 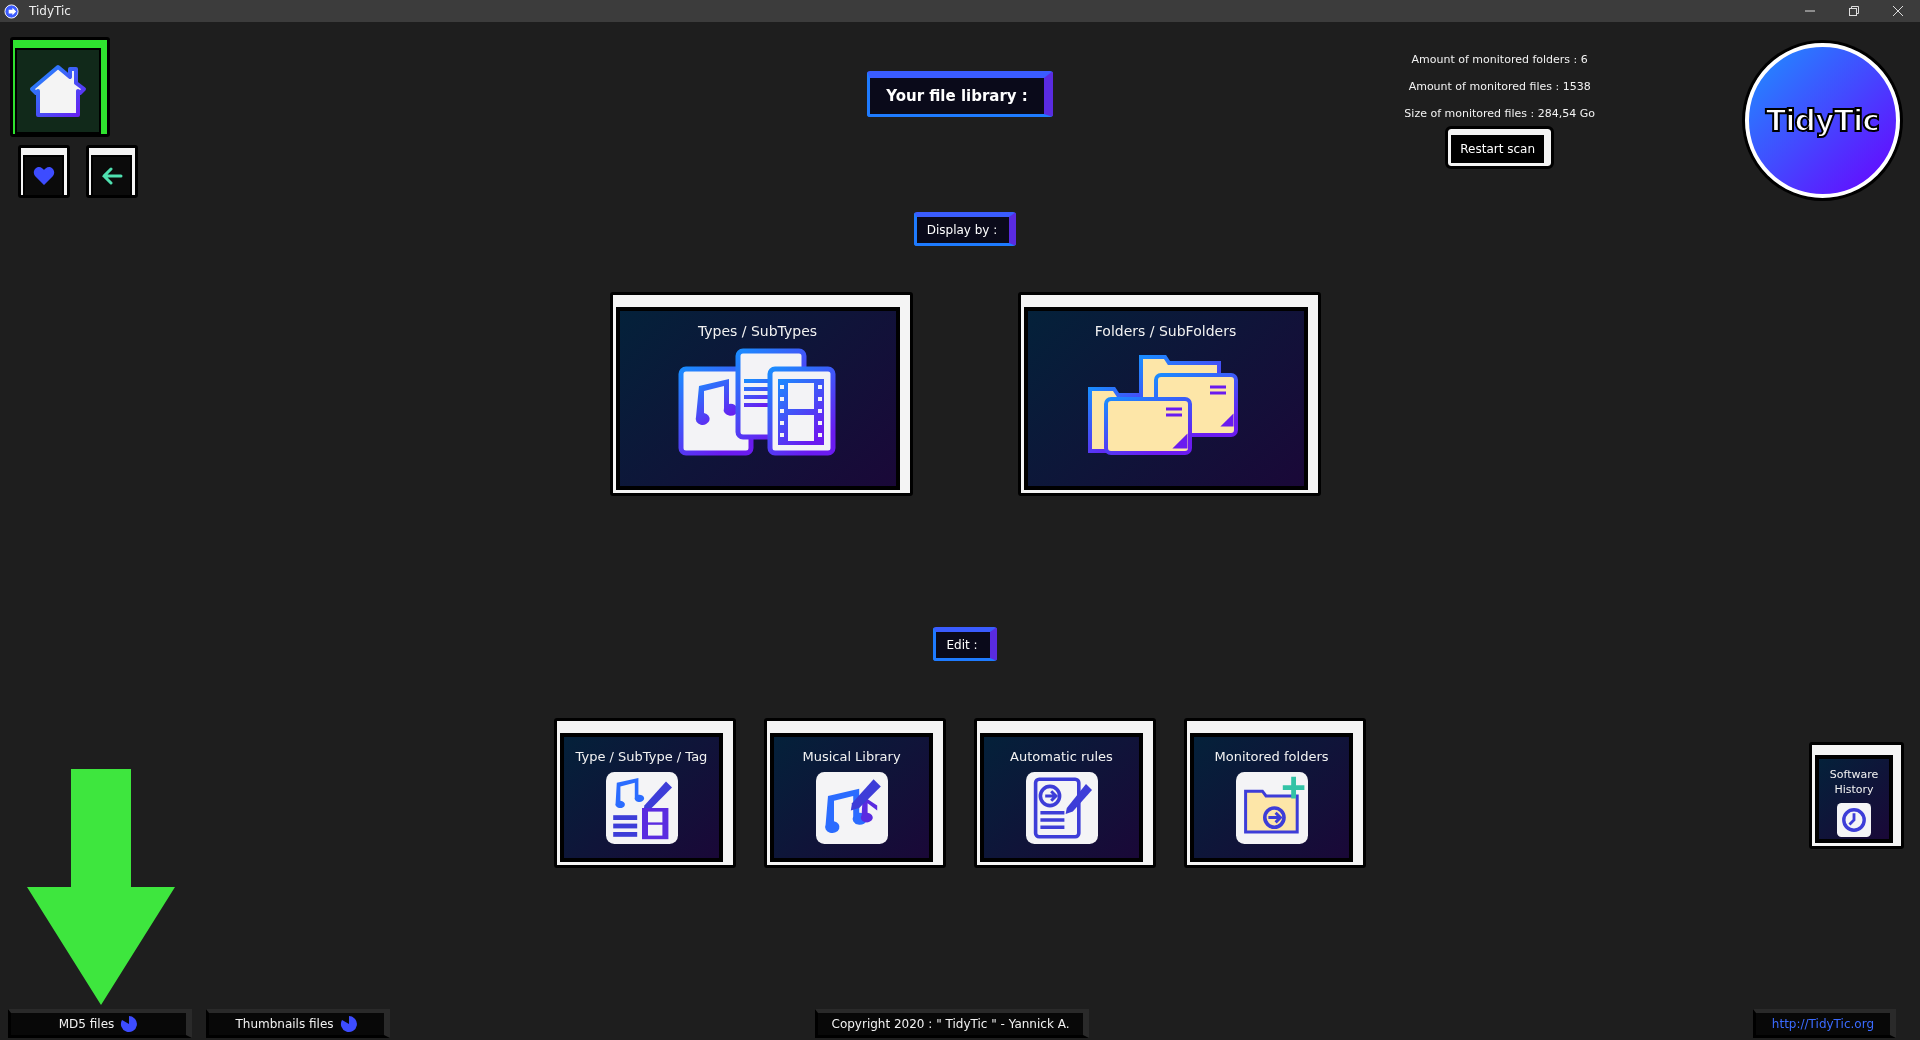 What do you see at coordinates (1271, 808) in the screenshot?
I see `folder-arrow-plus-icon` at bounding box center [1271, 808].